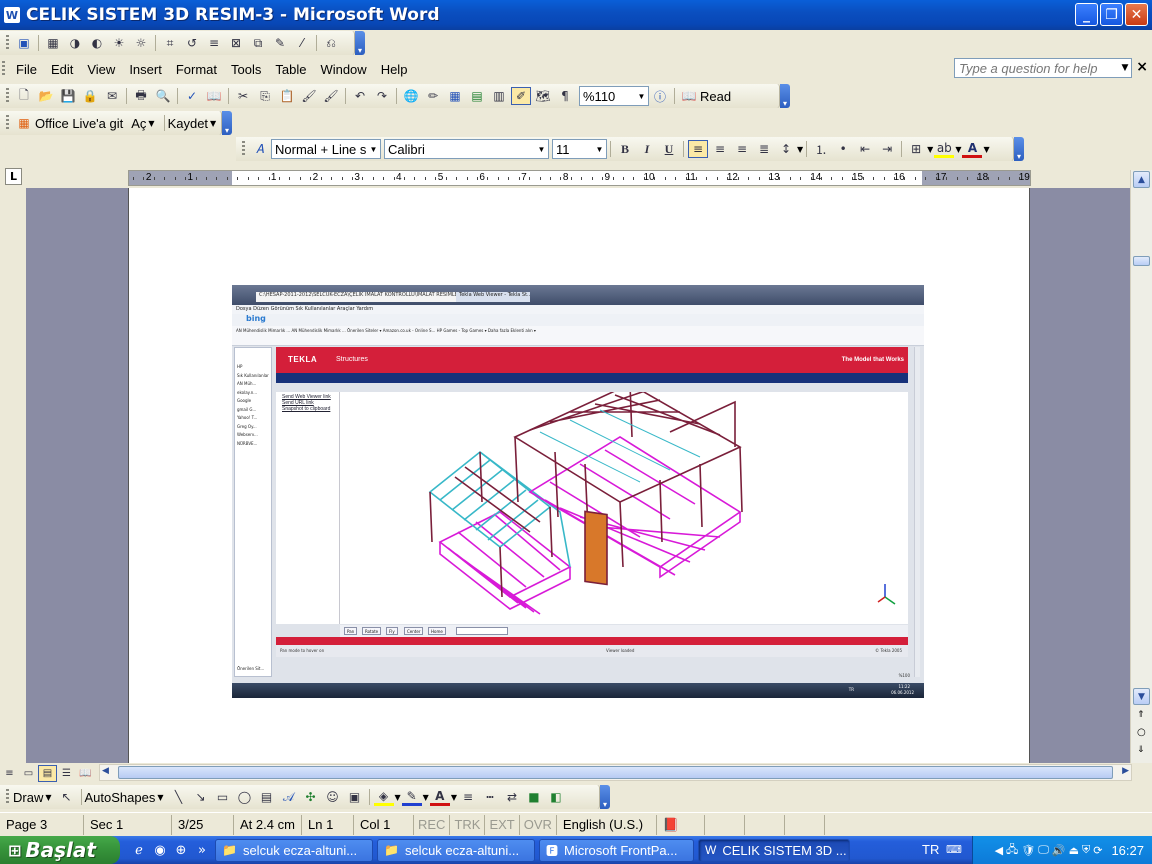 This screenshot has height=864, width=1152. I want to click on internet-explorer-icon: ℯ, so click(139, 850).